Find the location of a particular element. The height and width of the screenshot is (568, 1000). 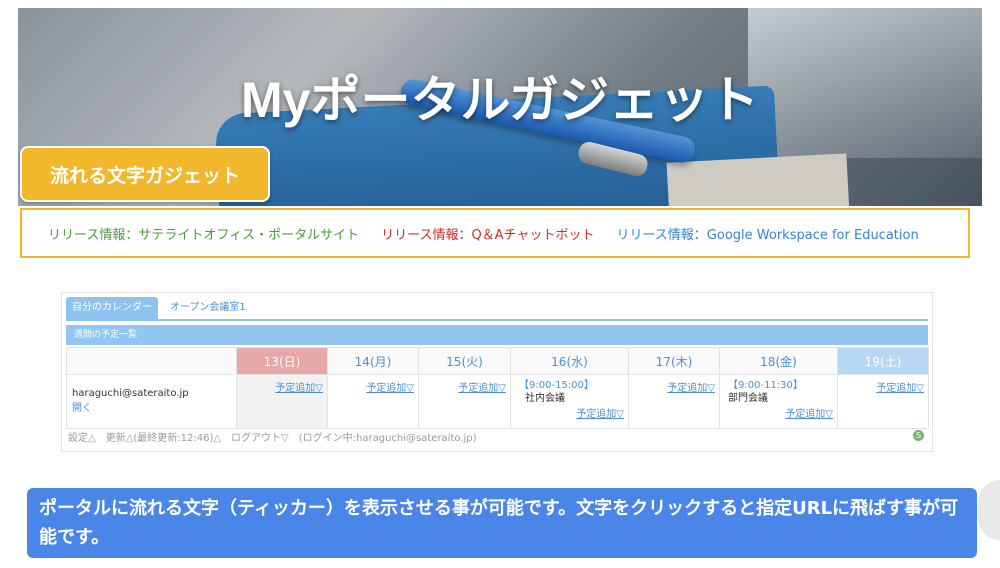

user-email: haraguchi@sateraito.jp is located at coordinates (130, 393).